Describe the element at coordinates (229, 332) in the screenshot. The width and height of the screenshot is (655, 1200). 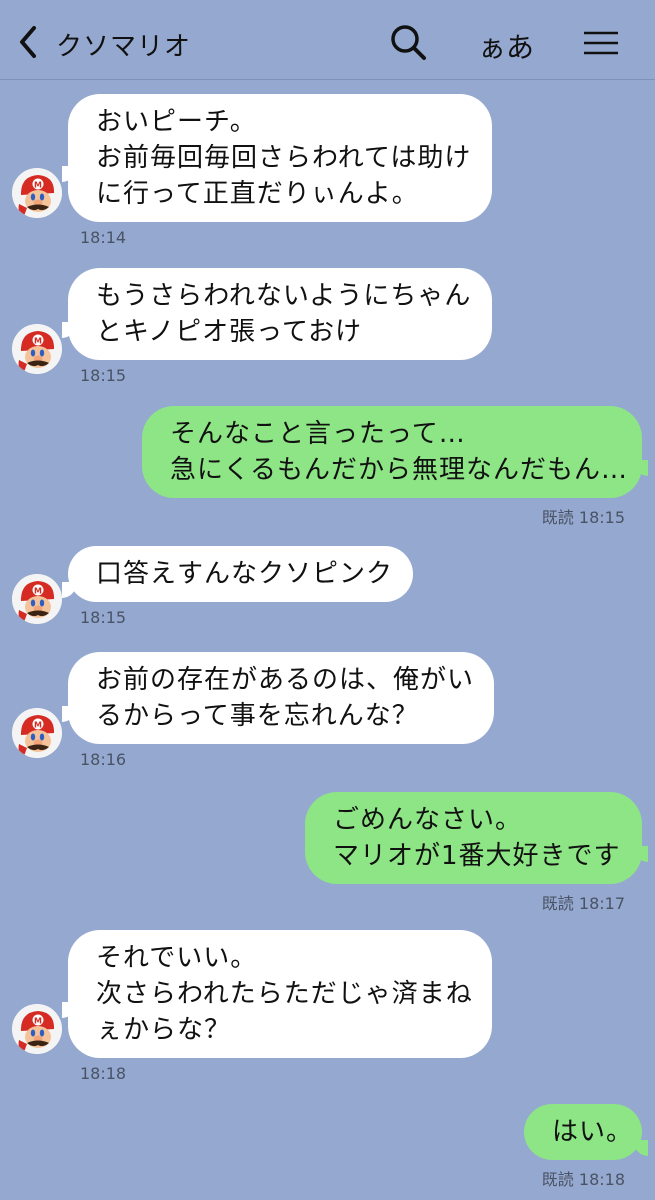
I see `message-text-line: とキノピオ張っておけ` at that location.